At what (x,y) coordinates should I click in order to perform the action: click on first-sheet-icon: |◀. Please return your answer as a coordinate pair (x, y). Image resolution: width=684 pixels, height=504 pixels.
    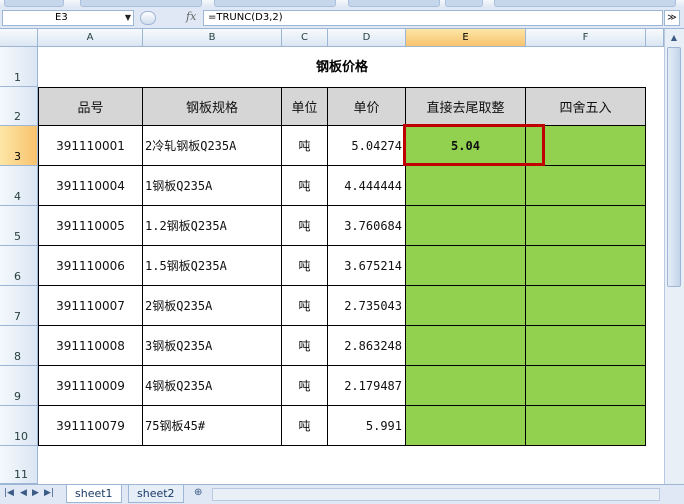
    Looking at the image, I should click on (9, 493).